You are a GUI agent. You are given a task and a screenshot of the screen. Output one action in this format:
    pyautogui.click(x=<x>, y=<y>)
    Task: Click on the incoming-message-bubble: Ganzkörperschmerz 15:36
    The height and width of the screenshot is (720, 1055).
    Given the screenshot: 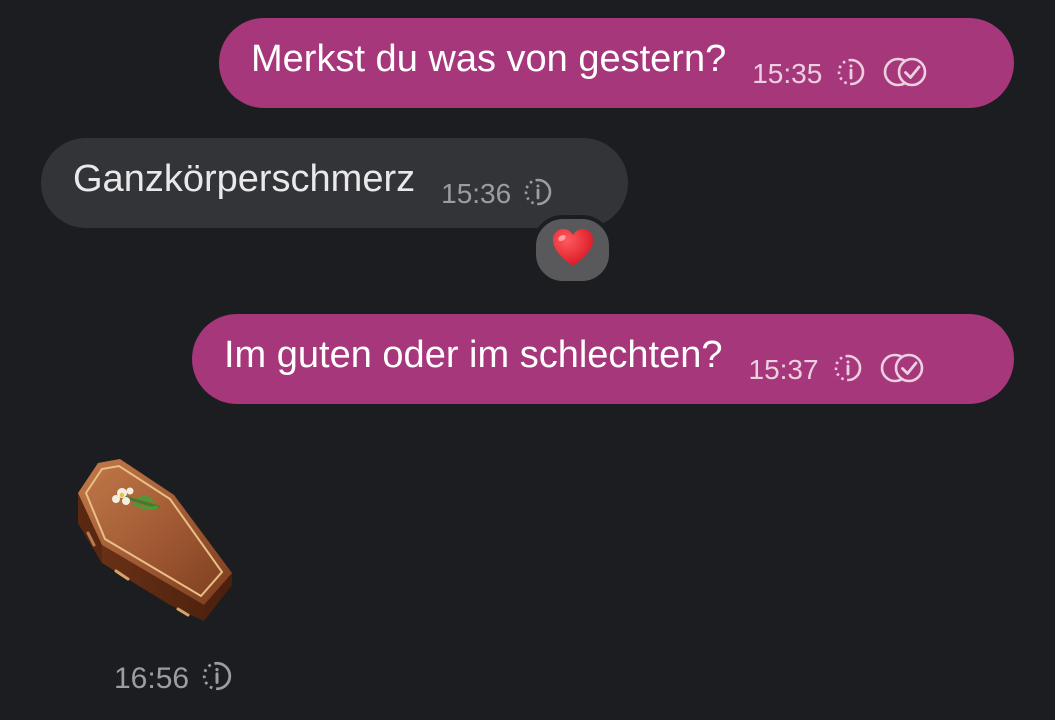 What is the action you would take?
    pyautogui.click(x=334, y=183)
    